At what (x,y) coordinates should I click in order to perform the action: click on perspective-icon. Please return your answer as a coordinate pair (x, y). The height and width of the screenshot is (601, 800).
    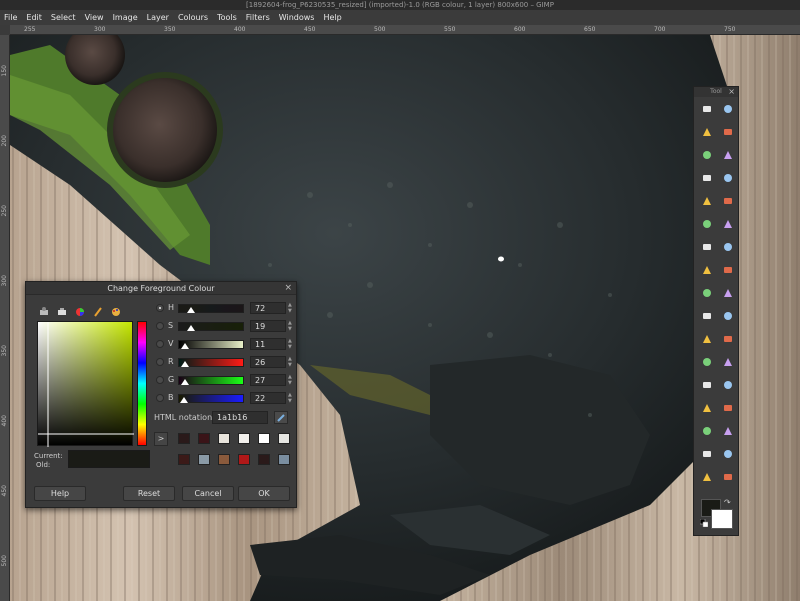
    Looking at the image, I should click on (728, 293).